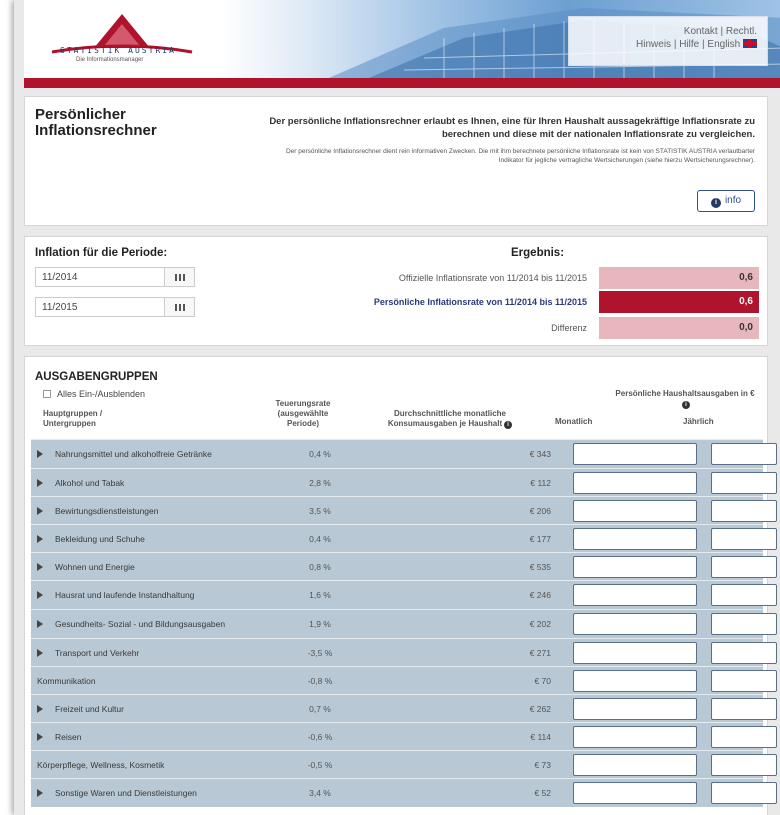  Describe the element at coordinates (122, 34) in the screenshot. I see `statistik-austria-logo` at that location.